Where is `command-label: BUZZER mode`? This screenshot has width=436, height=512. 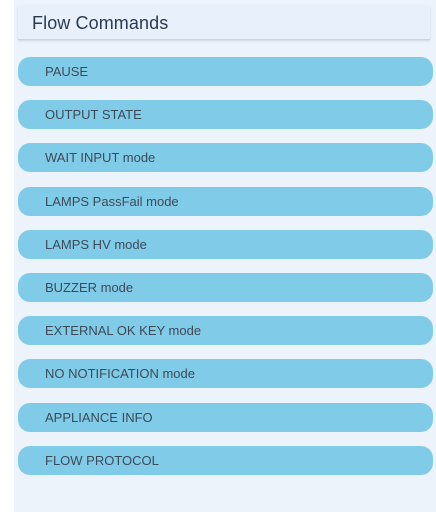
command-label: BUZZER mode is located at coordinates (89, 287).